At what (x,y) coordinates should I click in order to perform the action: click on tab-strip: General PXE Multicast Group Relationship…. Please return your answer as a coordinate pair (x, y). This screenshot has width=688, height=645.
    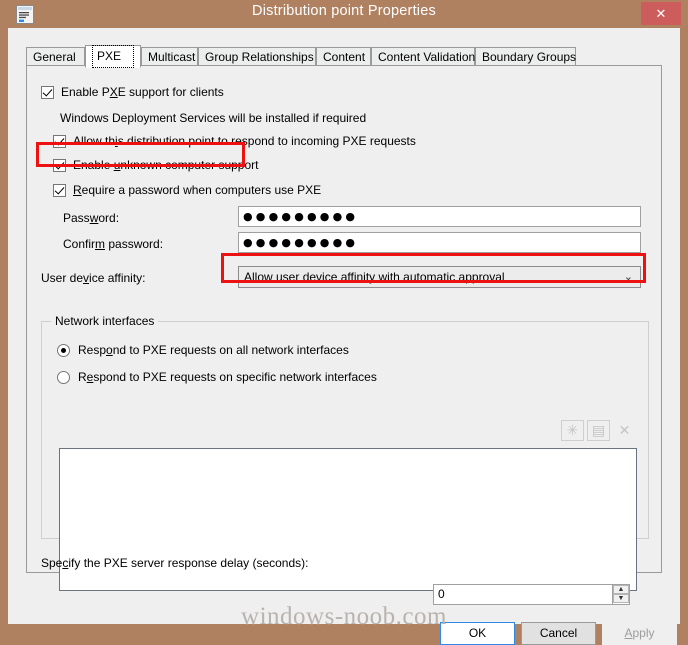
    Looking at the image, I should click on (344, 56).